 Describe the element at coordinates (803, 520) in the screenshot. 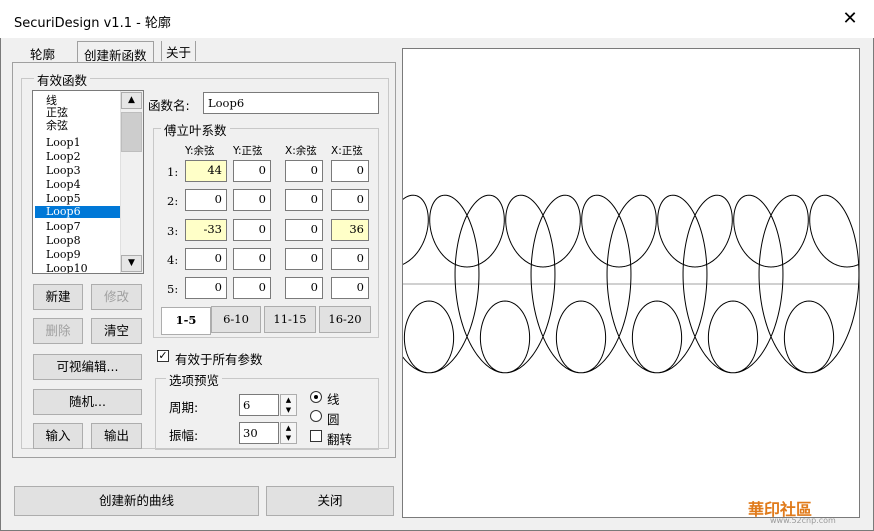

I see `watermark-url: www.52cnp.com` at that location.